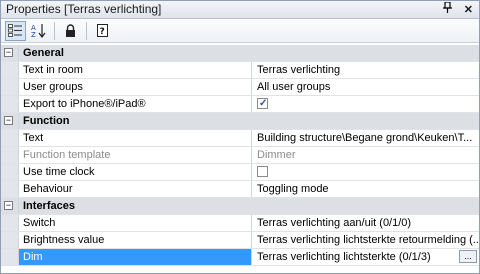  I want to click on property-value: All user groups, so click(365, 87).